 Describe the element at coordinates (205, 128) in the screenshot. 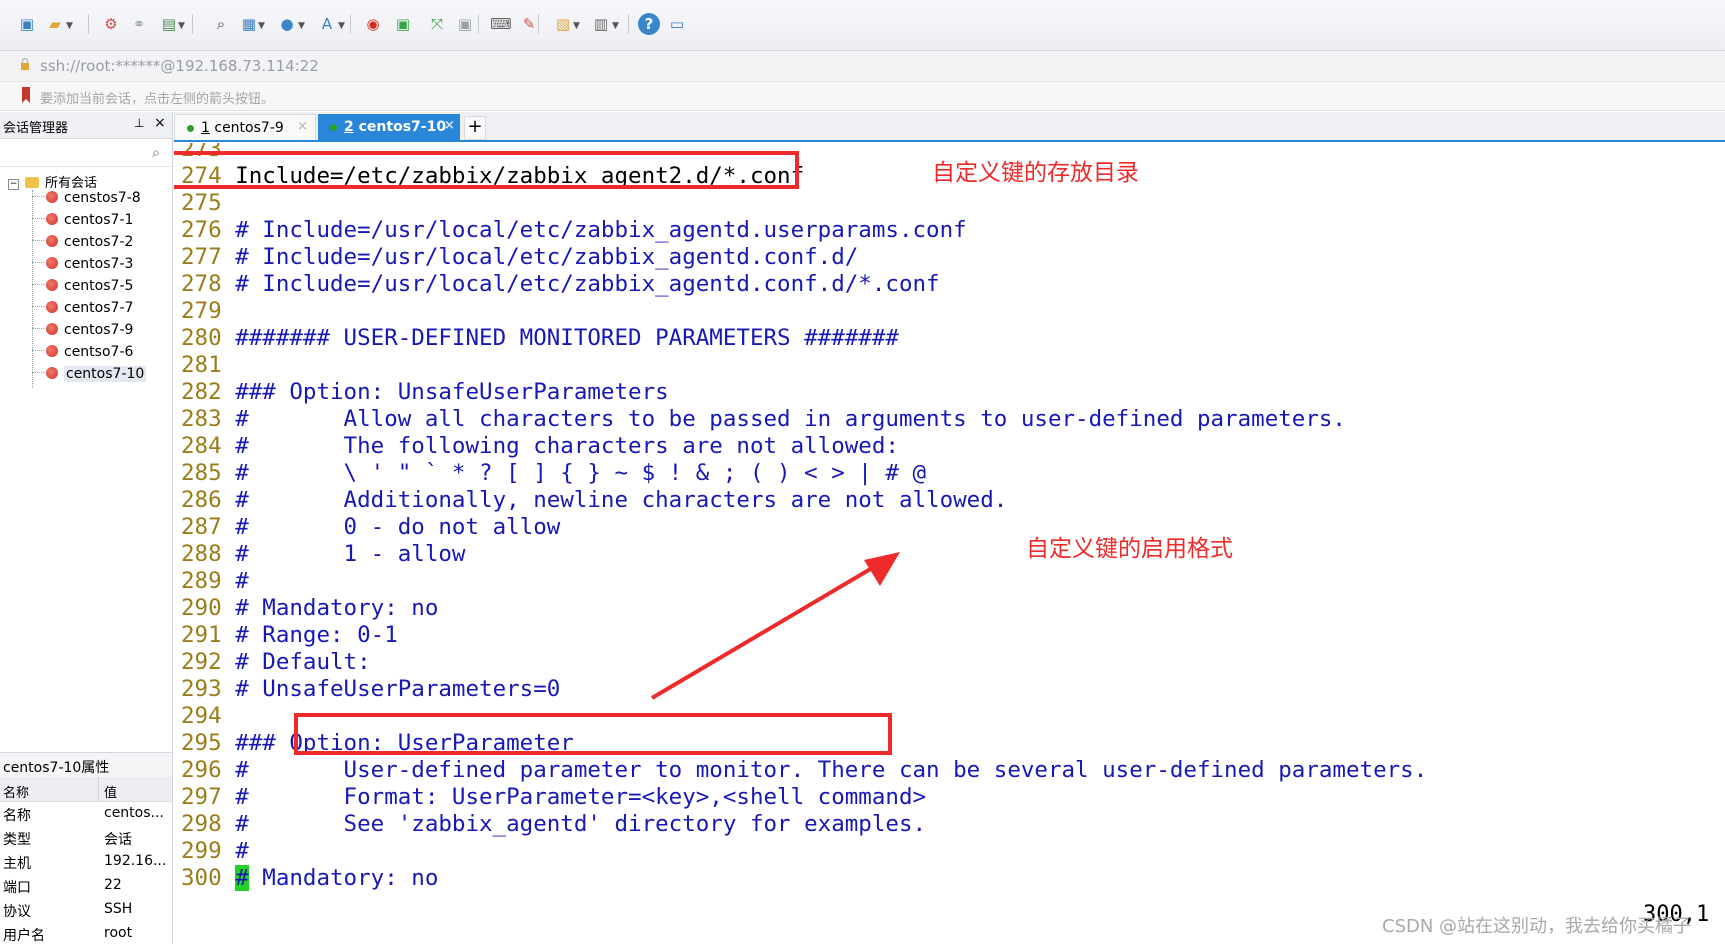

I see `tab-index: 1` at that location.